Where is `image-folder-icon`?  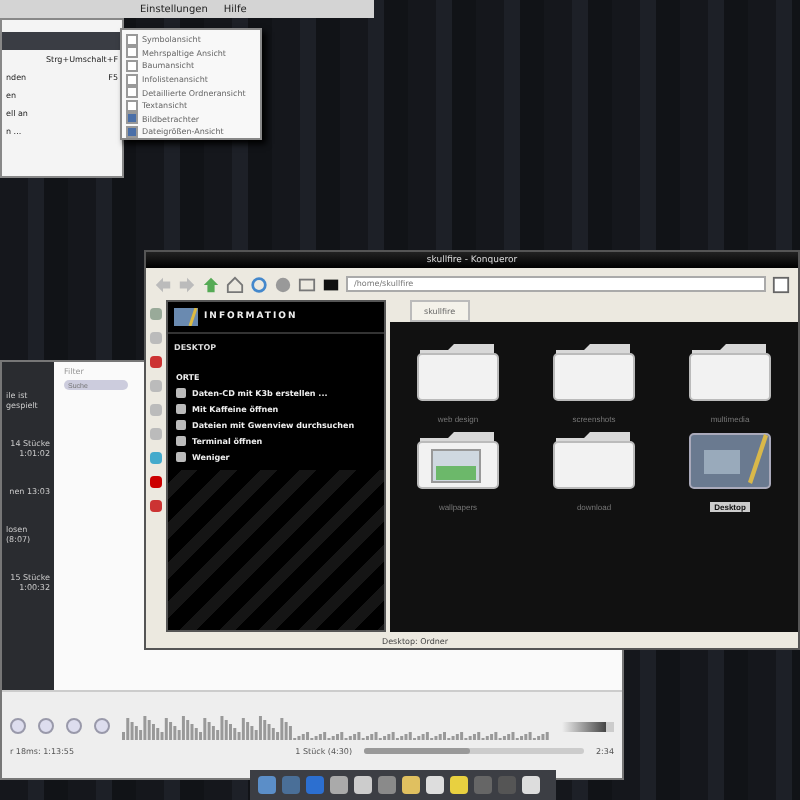 image-folder-icon is located at coordinates (458, 460).